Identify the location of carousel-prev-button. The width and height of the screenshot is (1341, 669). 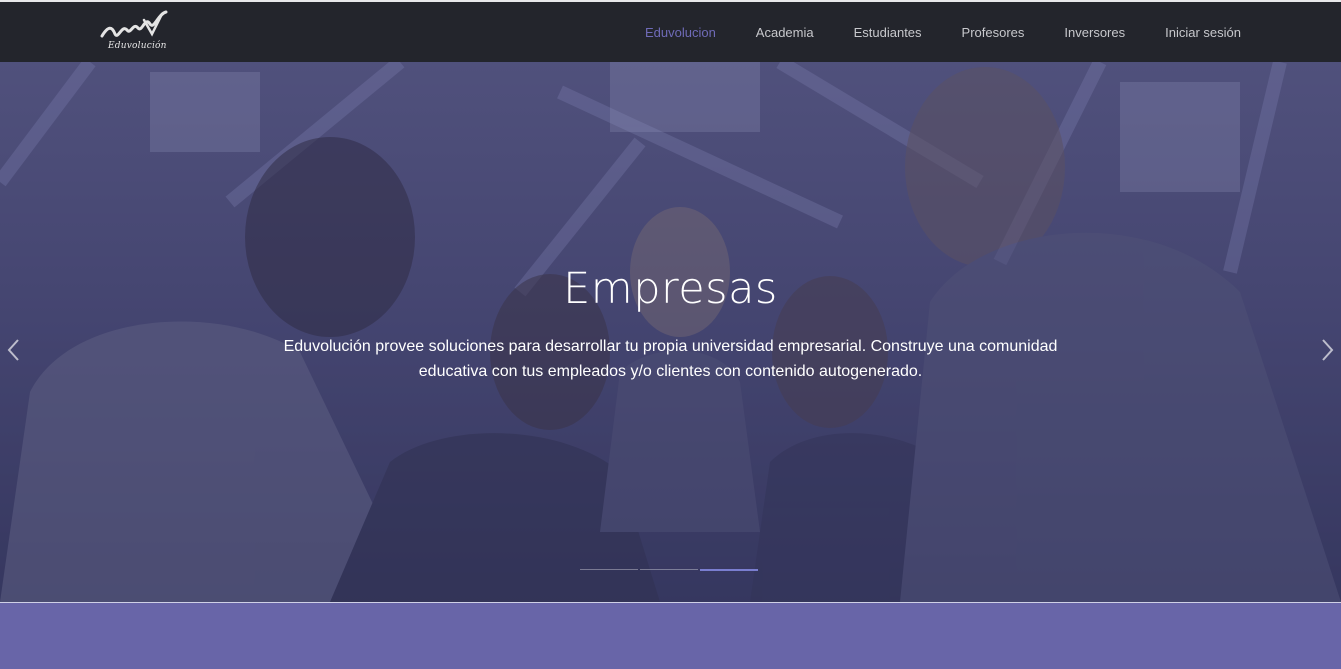
(13, 351).